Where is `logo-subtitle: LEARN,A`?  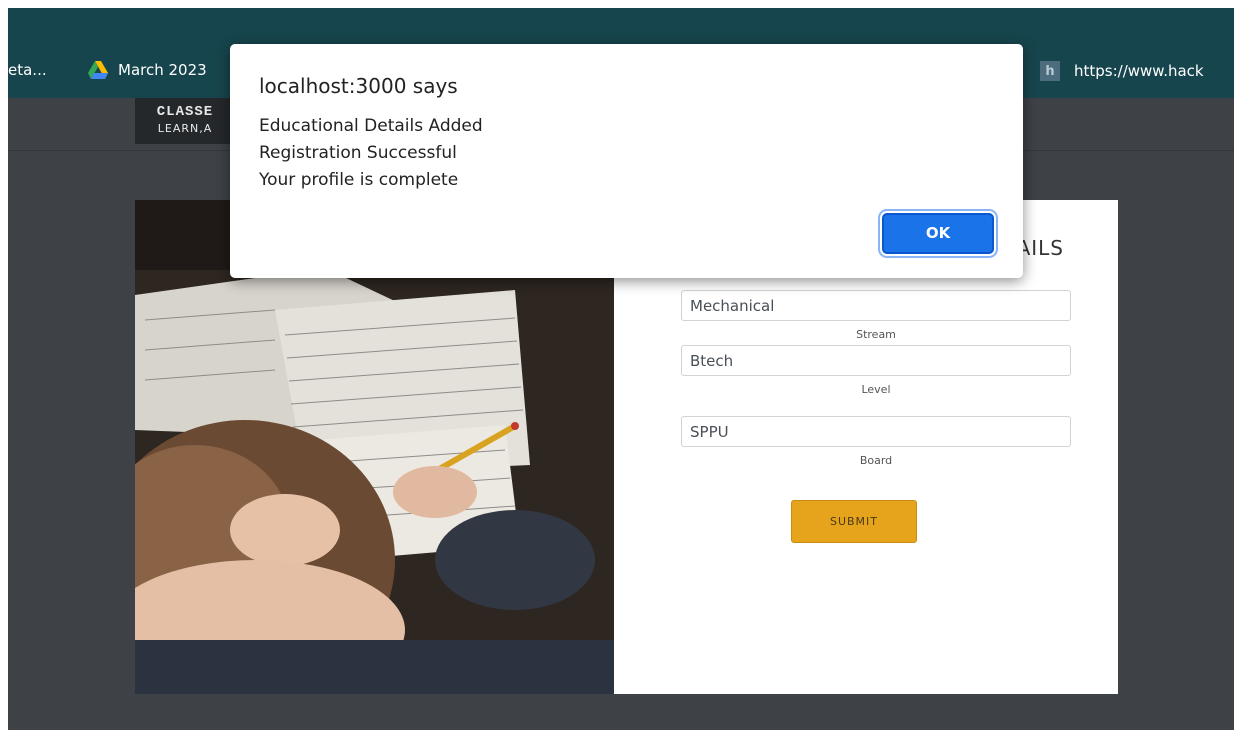
logo-subtitle: LEARN,A is located at coordinates (185, 128).